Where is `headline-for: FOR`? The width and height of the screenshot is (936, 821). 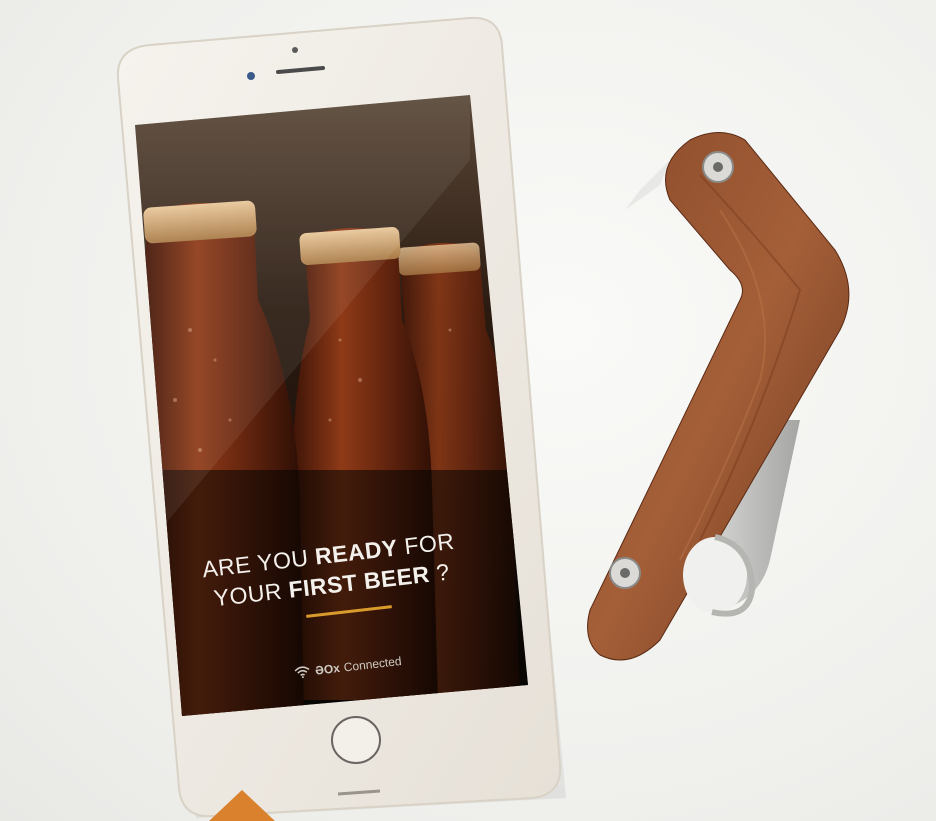
headline-for: FOR is located at coordinates (429, 543).